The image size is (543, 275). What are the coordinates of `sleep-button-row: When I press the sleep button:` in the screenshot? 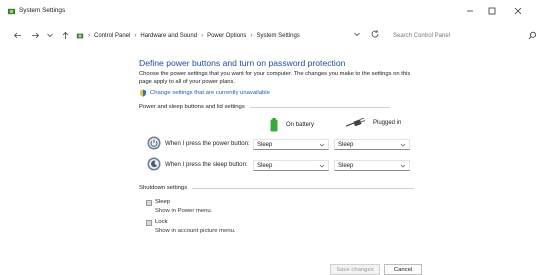 It's located at (204, 164).